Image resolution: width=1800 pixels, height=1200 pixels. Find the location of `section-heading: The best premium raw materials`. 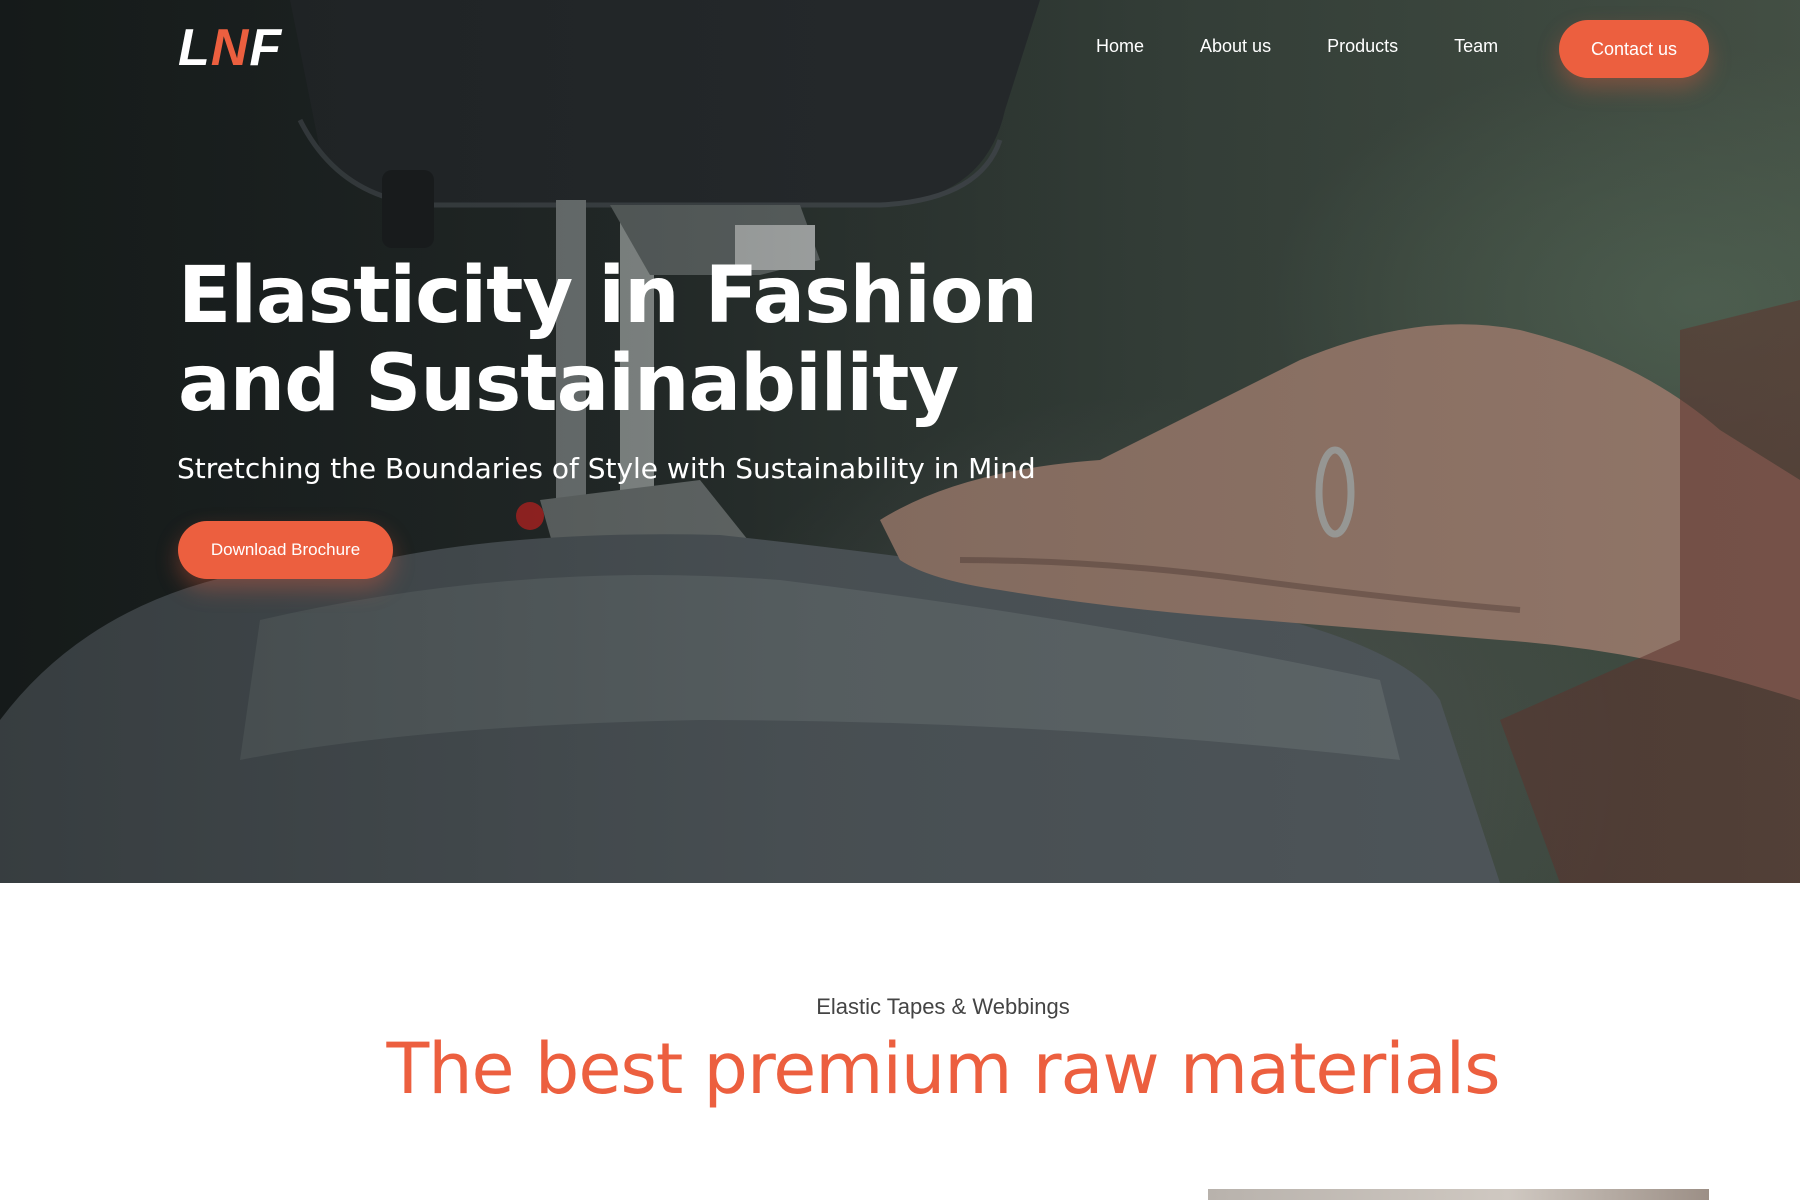

section-heading: The best premium raw materials is located at coordinates (943, 1069).